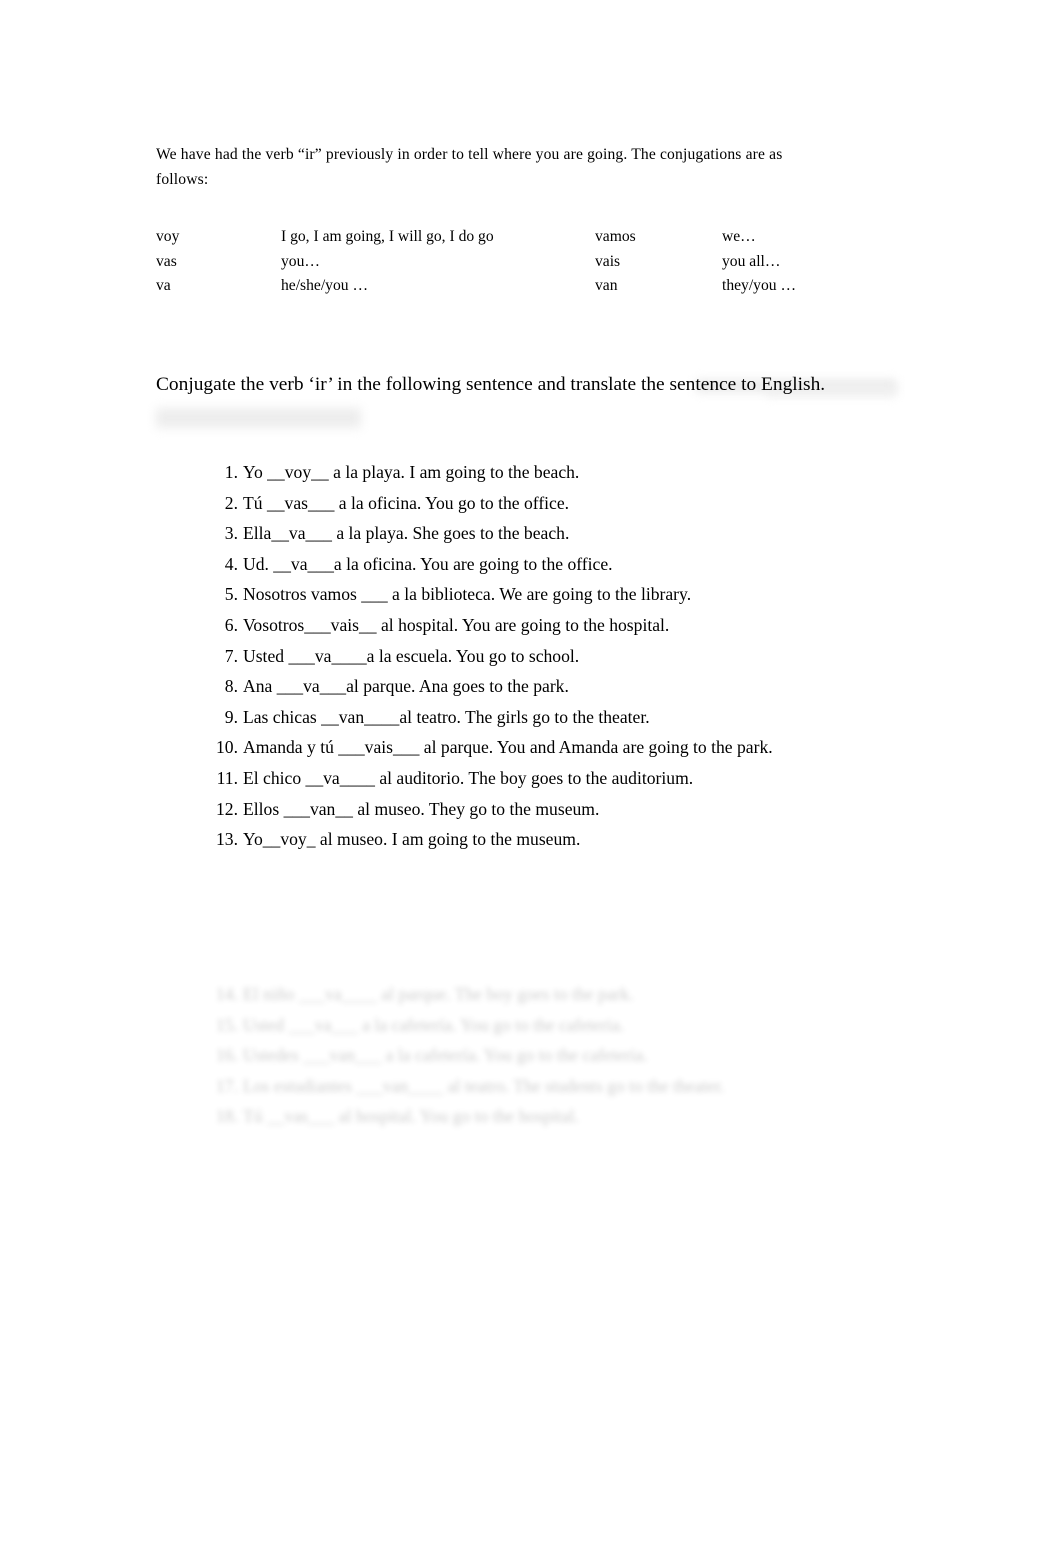 This screenshot has height=1561, width=1062. What do you see at coordinates (231, 686) in the screenshot?
I see `list-item-number: 8.` at bounding box center [231, 686].